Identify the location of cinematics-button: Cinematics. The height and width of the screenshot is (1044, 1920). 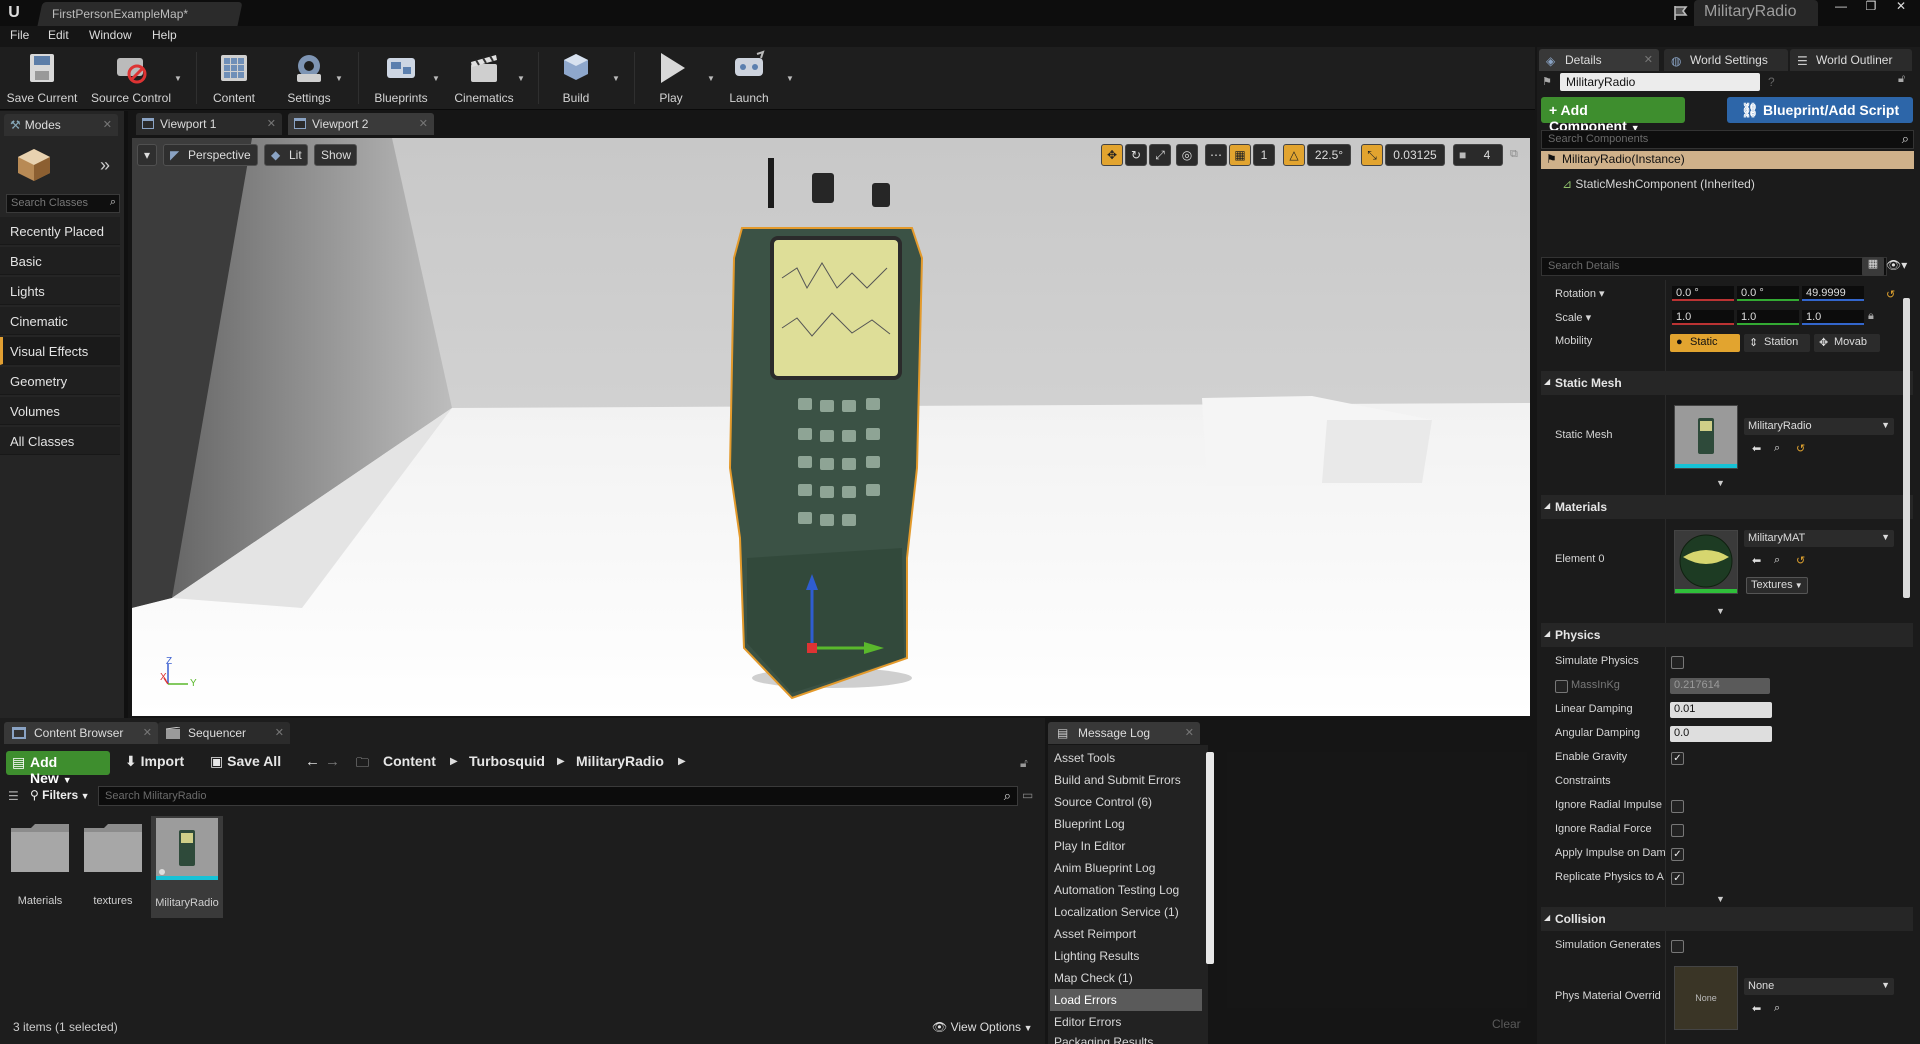
(484, 78).